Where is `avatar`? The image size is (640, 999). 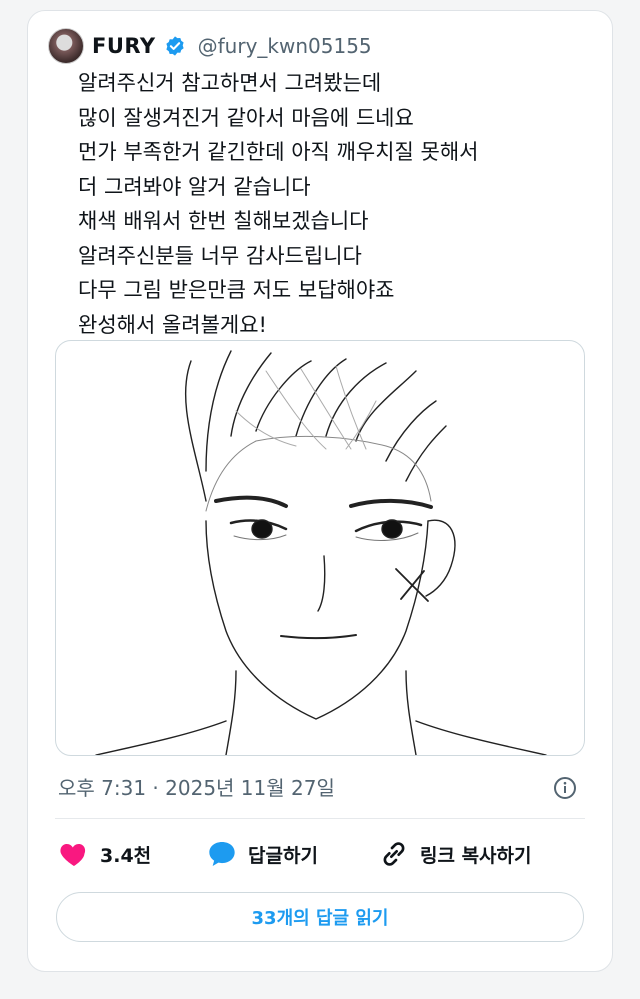 avatar is located at coordinates (66, 46).